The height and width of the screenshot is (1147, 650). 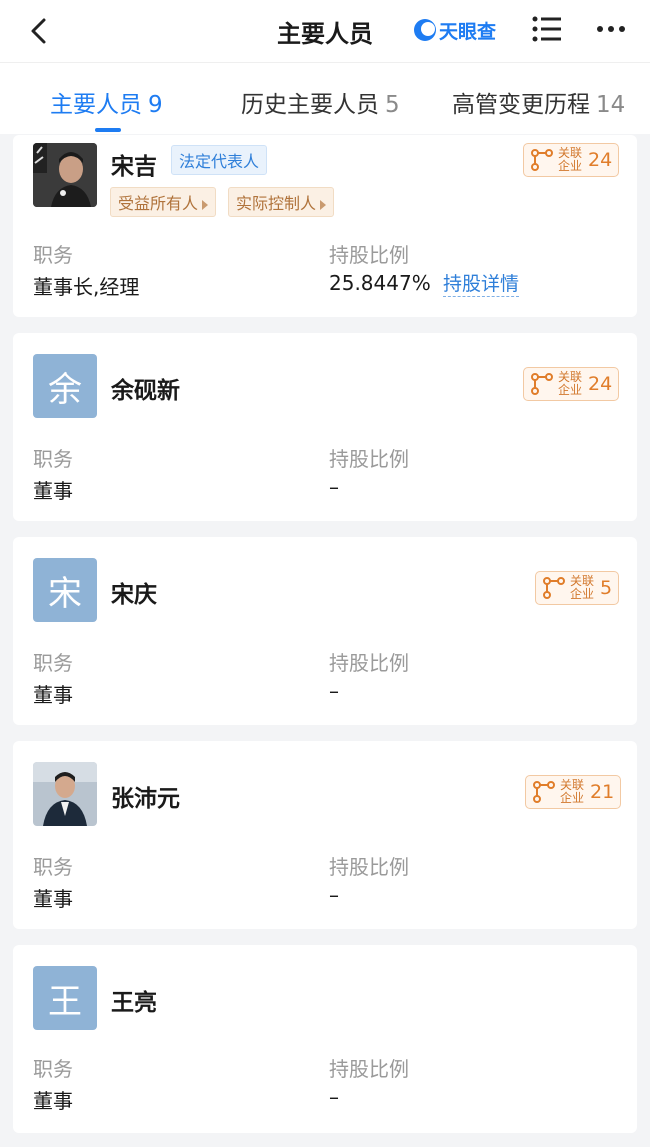 I want to click on beneficiary-tag: 受益所有人, so click(x=163, y=202).